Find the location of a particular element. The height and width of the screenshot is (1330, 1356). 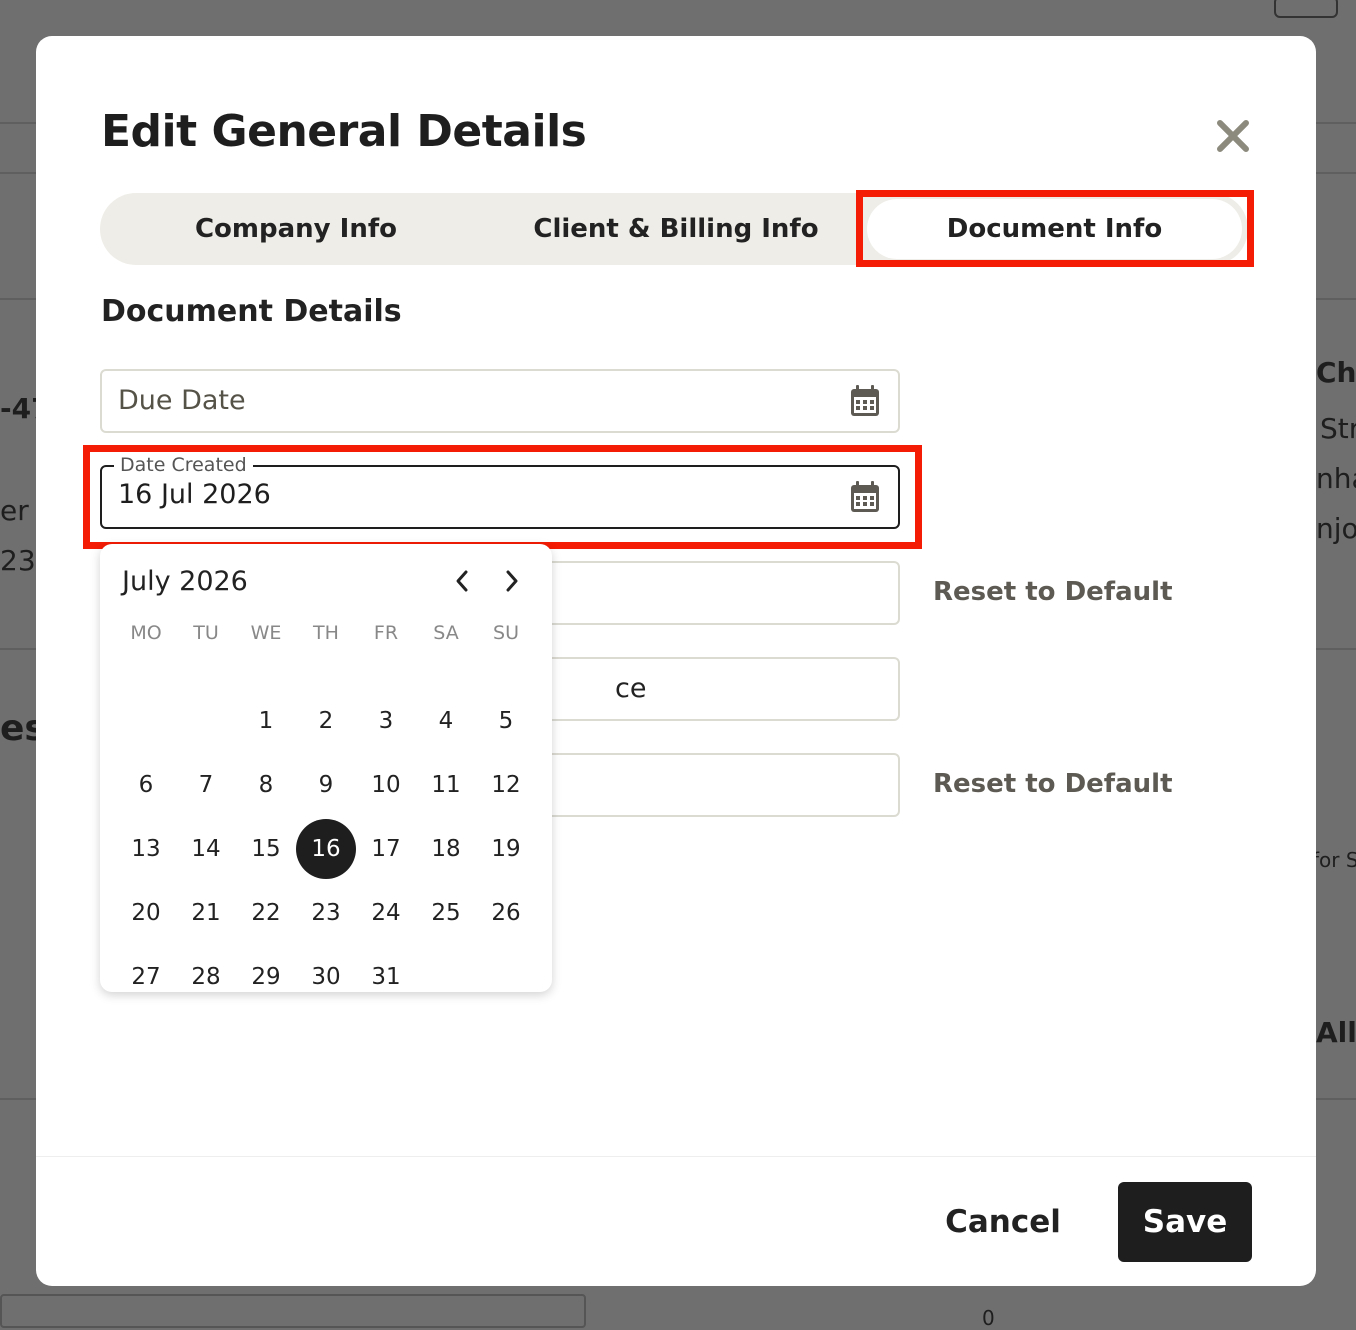

day-cell: 7 is located at coordinates (206, 785).